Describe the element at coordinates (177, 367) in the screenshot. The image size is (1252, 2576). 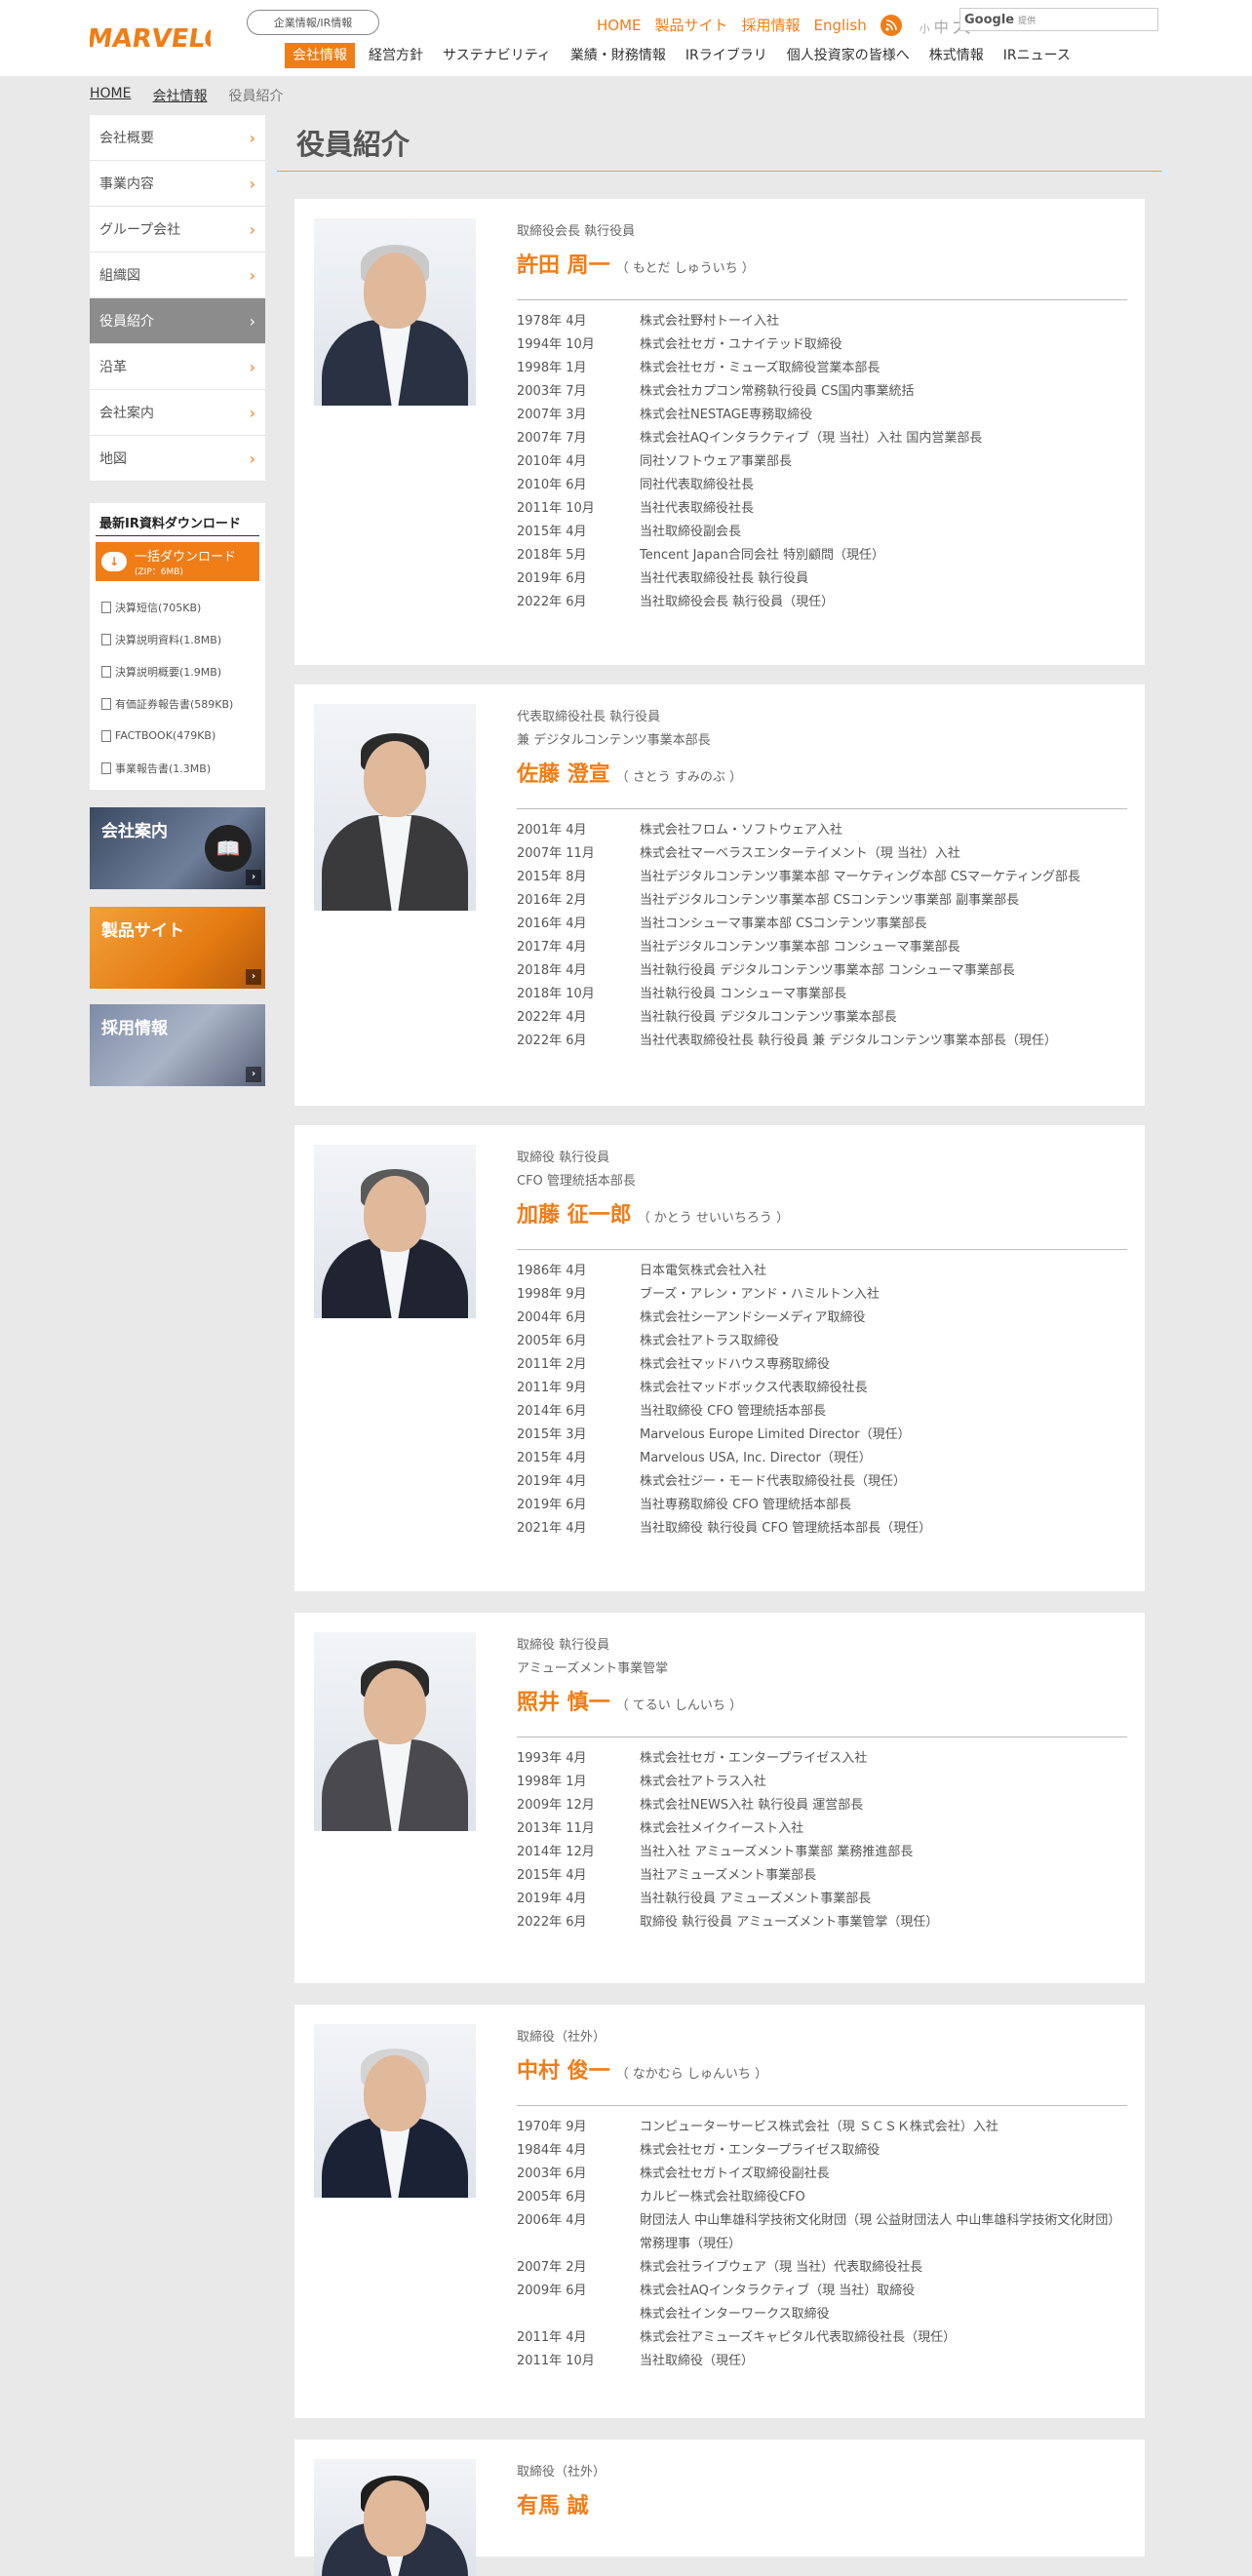
I see `sidebar-item-history: 沿革 ›` at that location.